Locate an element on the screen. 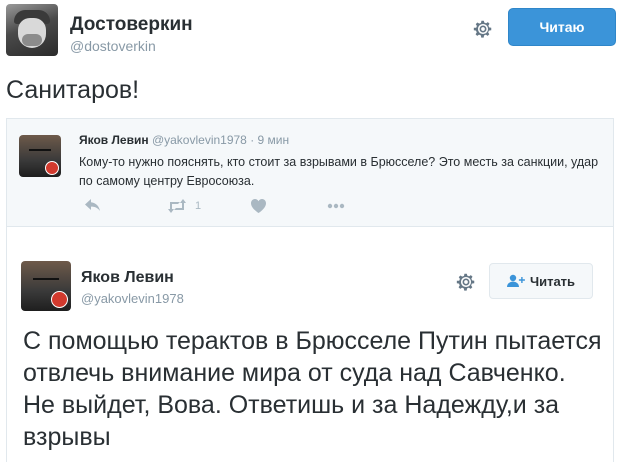 The image size is (620, 462). like-icon is located at coordinates (258, 206).